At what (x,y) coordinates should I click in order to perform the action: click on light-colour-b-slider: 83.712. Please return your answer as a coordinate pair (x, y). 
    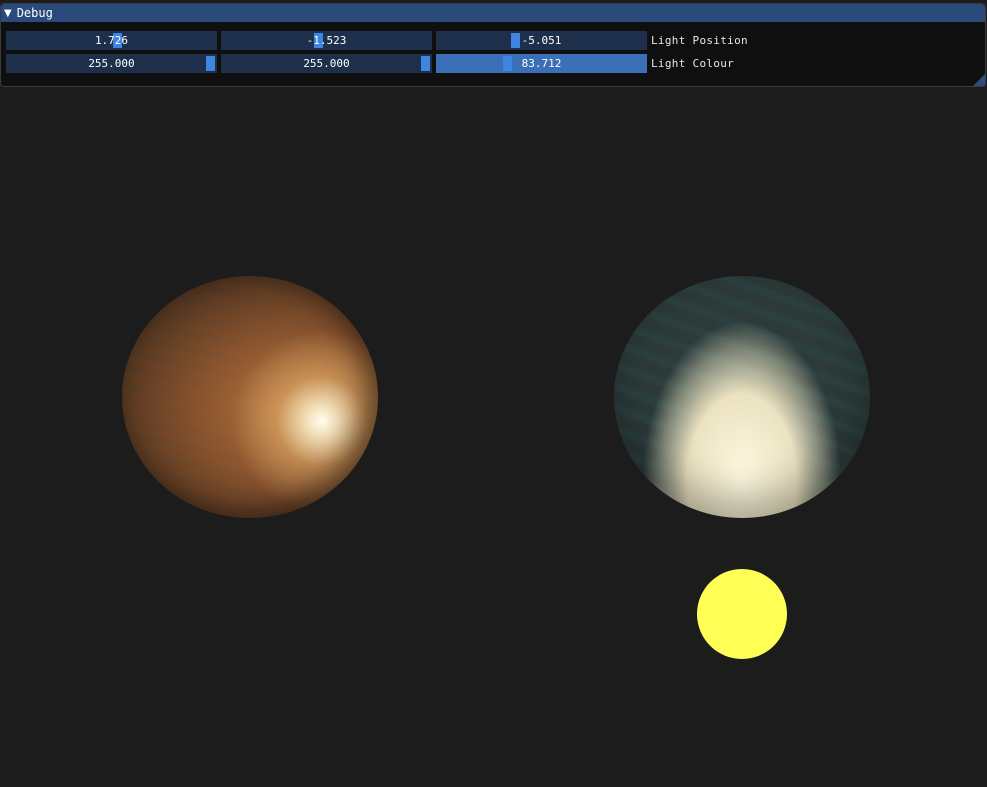
    Looking at the image, I should click on (541, 63).